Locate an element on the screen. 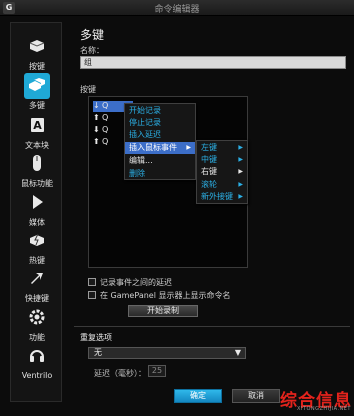  menu-item-insert-mouse-event: 插入鼠标事件 ▶ is located at coordinates (160, 148).